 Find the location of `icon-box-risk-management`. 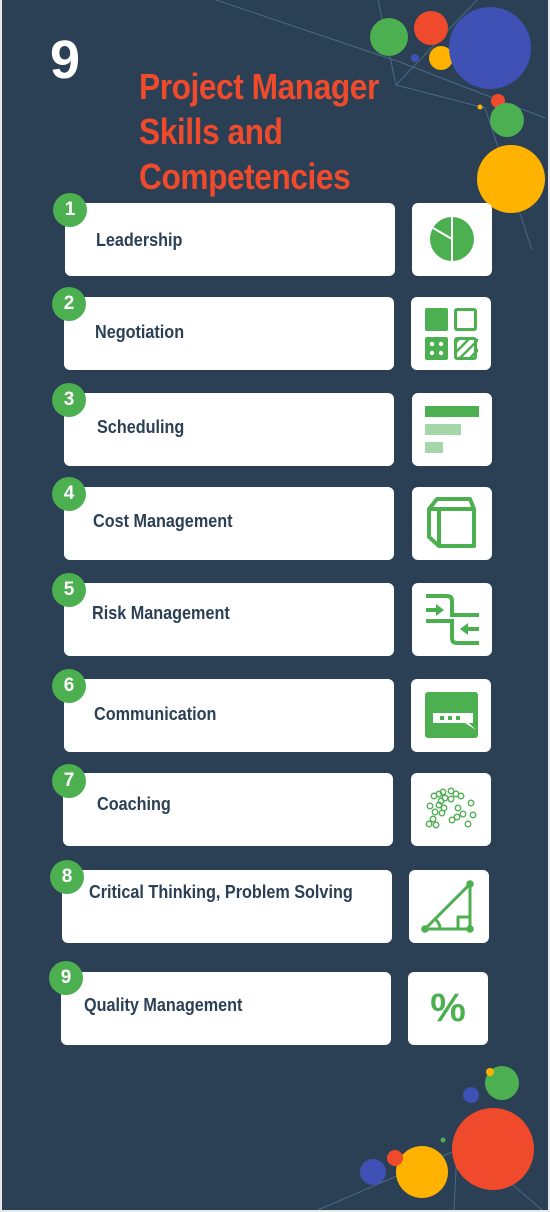

icon-box-risk-management is located at coordinates (452, 619).